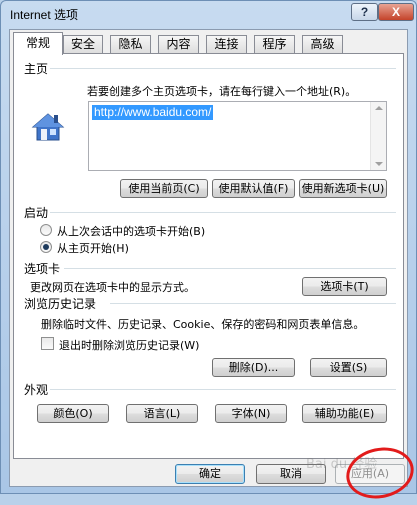 This screenshot has width=417, height=505. I want to click on home-group-label: 主页, so click(36, 69).